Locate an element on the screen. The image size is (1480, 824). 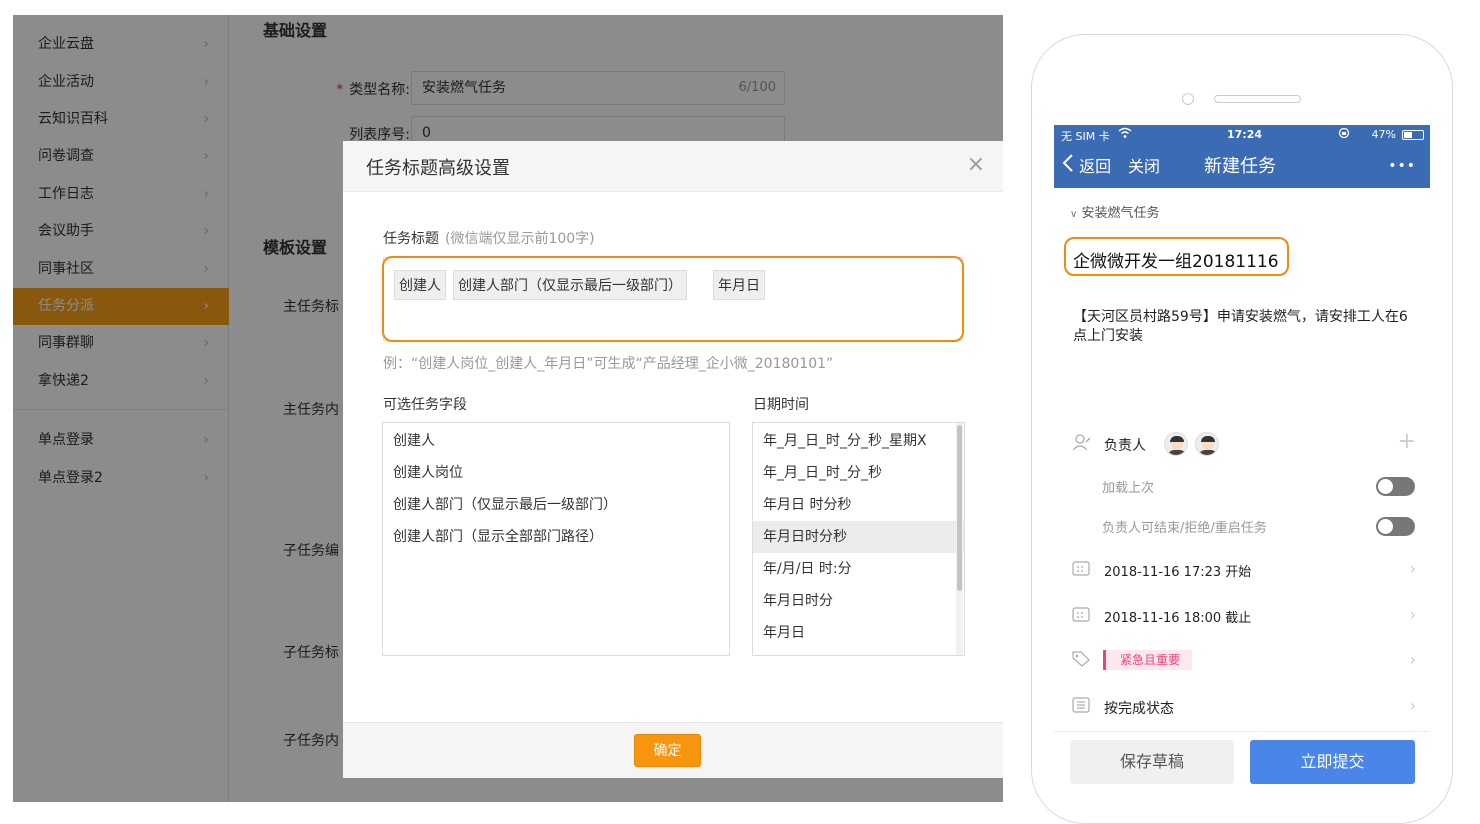
camera-icon is located at coordinates (1188, 99).